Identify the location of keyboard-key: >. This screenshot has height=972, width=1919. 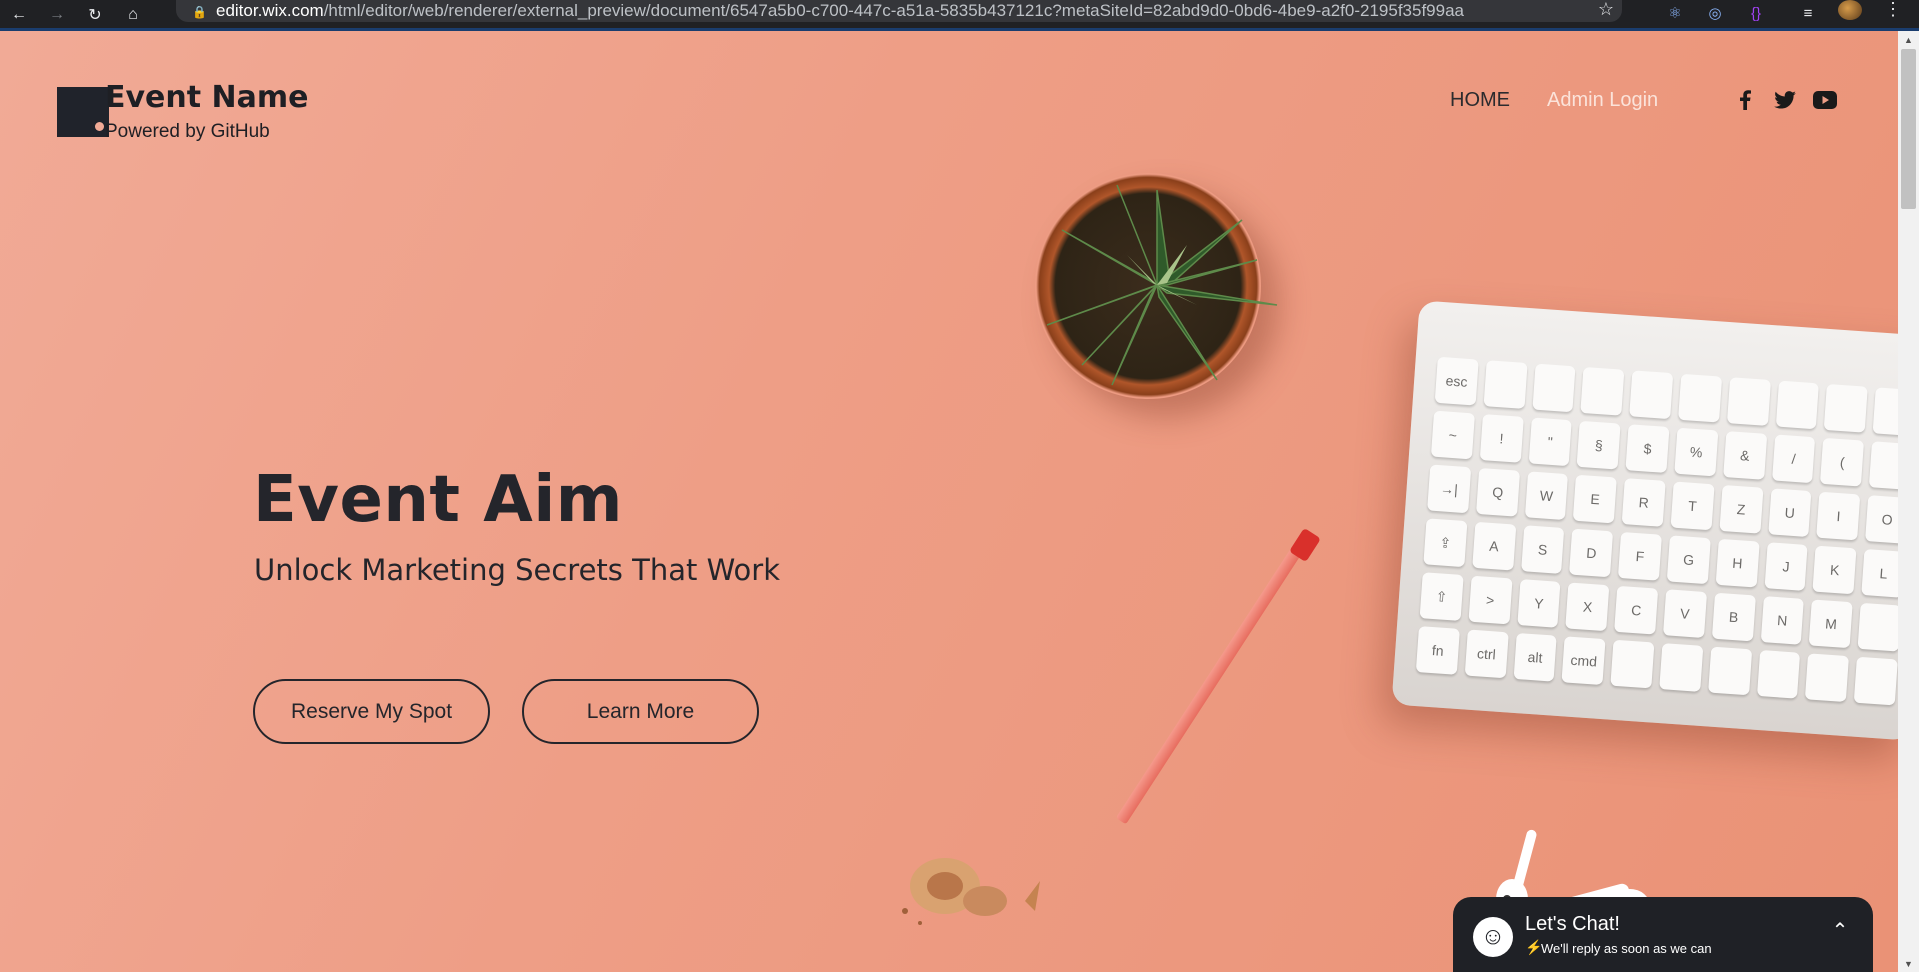
(1490, 600).